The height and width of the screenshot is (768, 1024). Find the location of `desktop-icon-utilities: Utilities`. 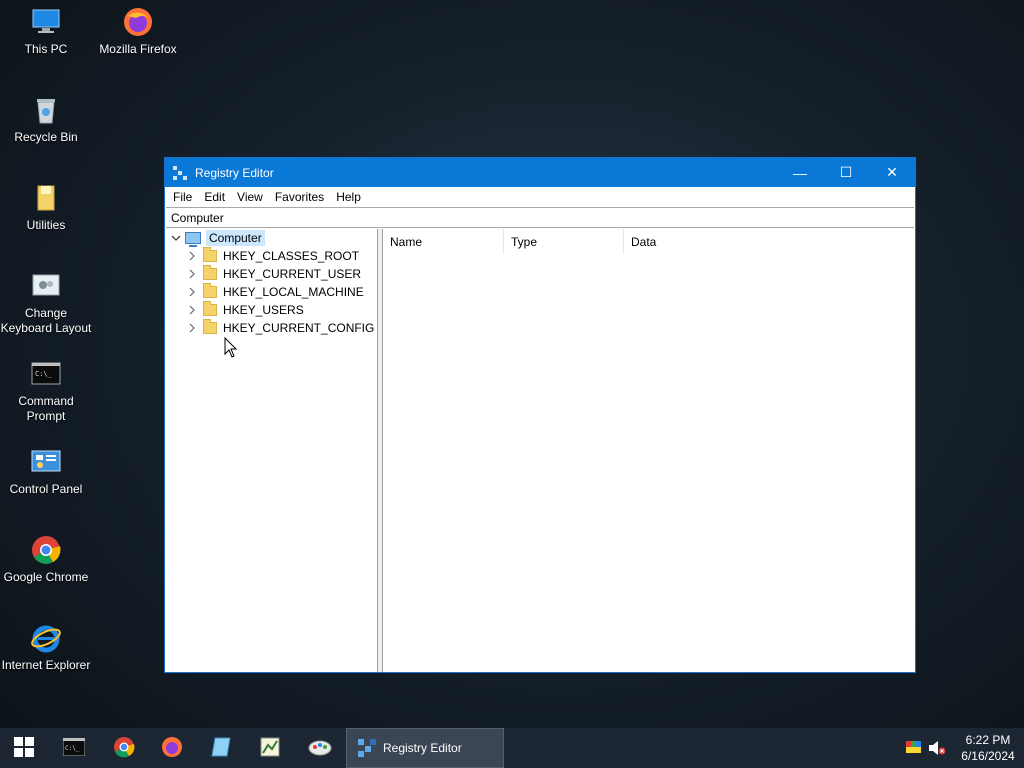

desktop-icon-utilities: Utilities is located at coordinates (46, 207).